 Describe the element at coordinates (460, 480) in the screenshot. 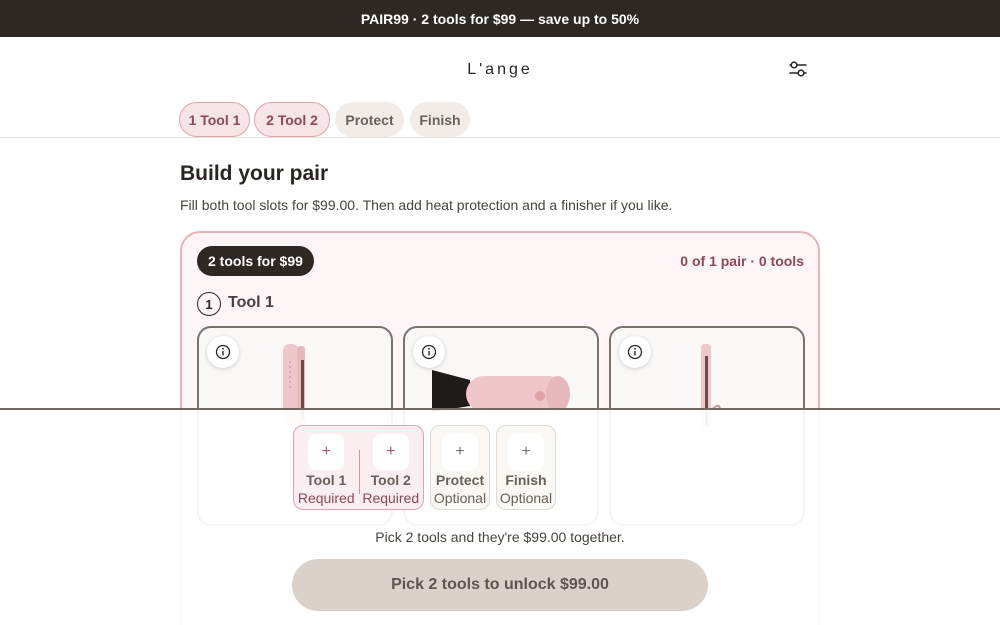

I see `tray-slot-name: Protect` at that location.